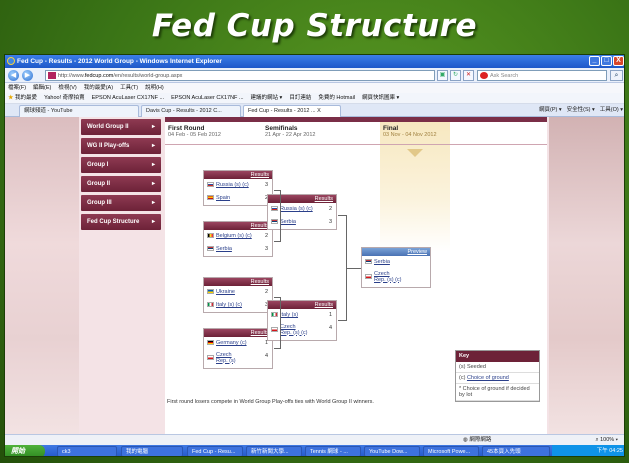 This screenshot has width=629, height=463. I want to click on menu-tools: 工具(T), so click(129, 88).